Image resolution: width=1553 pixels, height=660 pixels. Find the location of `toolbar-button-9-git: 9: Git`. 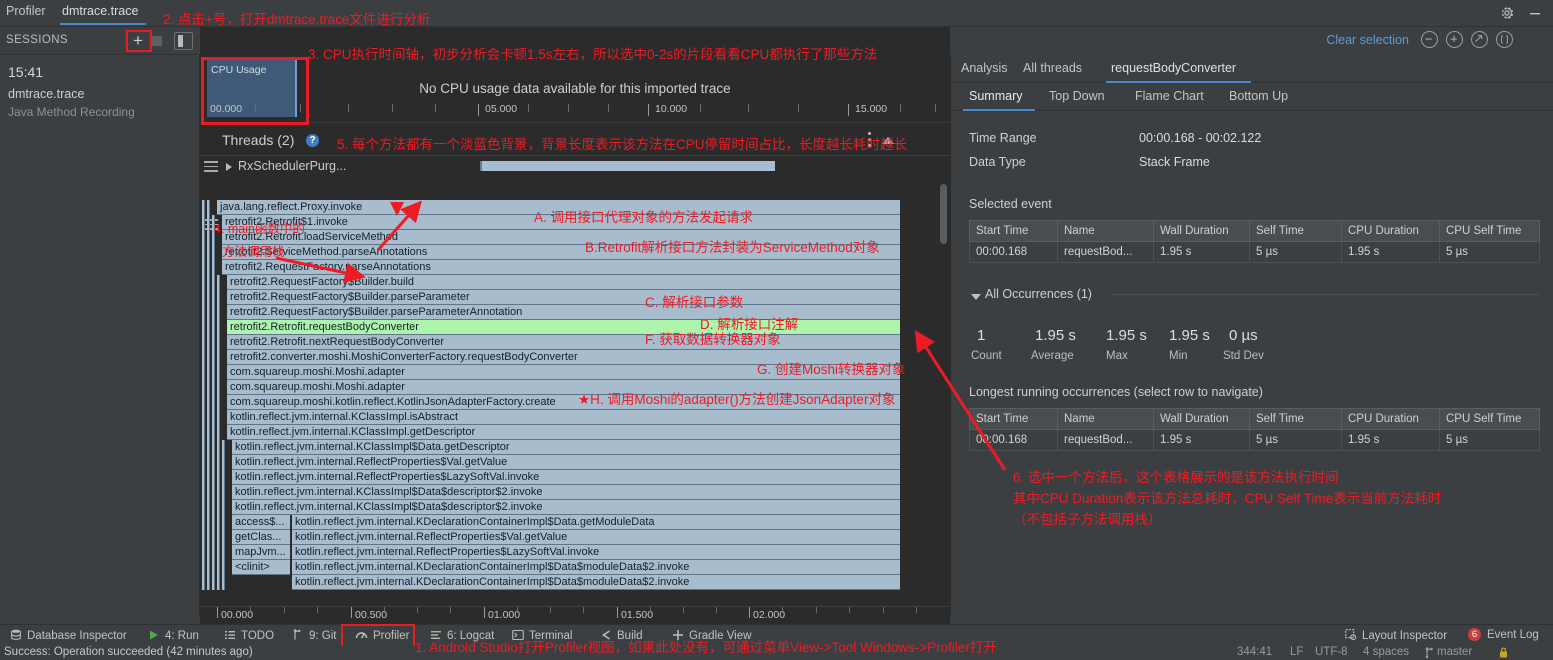

toolbar-button-9-git: 9: Git is located at coordinates (314, 636).